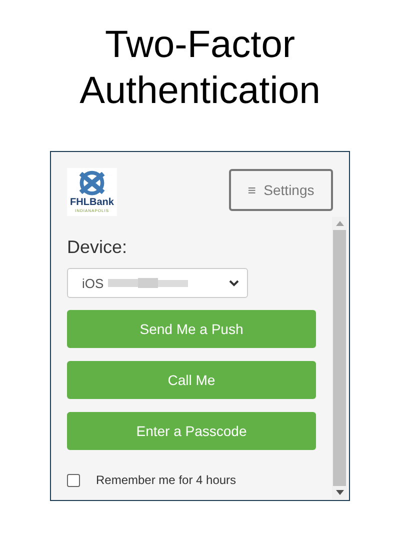 This screenshot has height=536, width=400. Describe the element at coordinates (73, 480) in the screenshot. I see `remember-checkbox` at that location.